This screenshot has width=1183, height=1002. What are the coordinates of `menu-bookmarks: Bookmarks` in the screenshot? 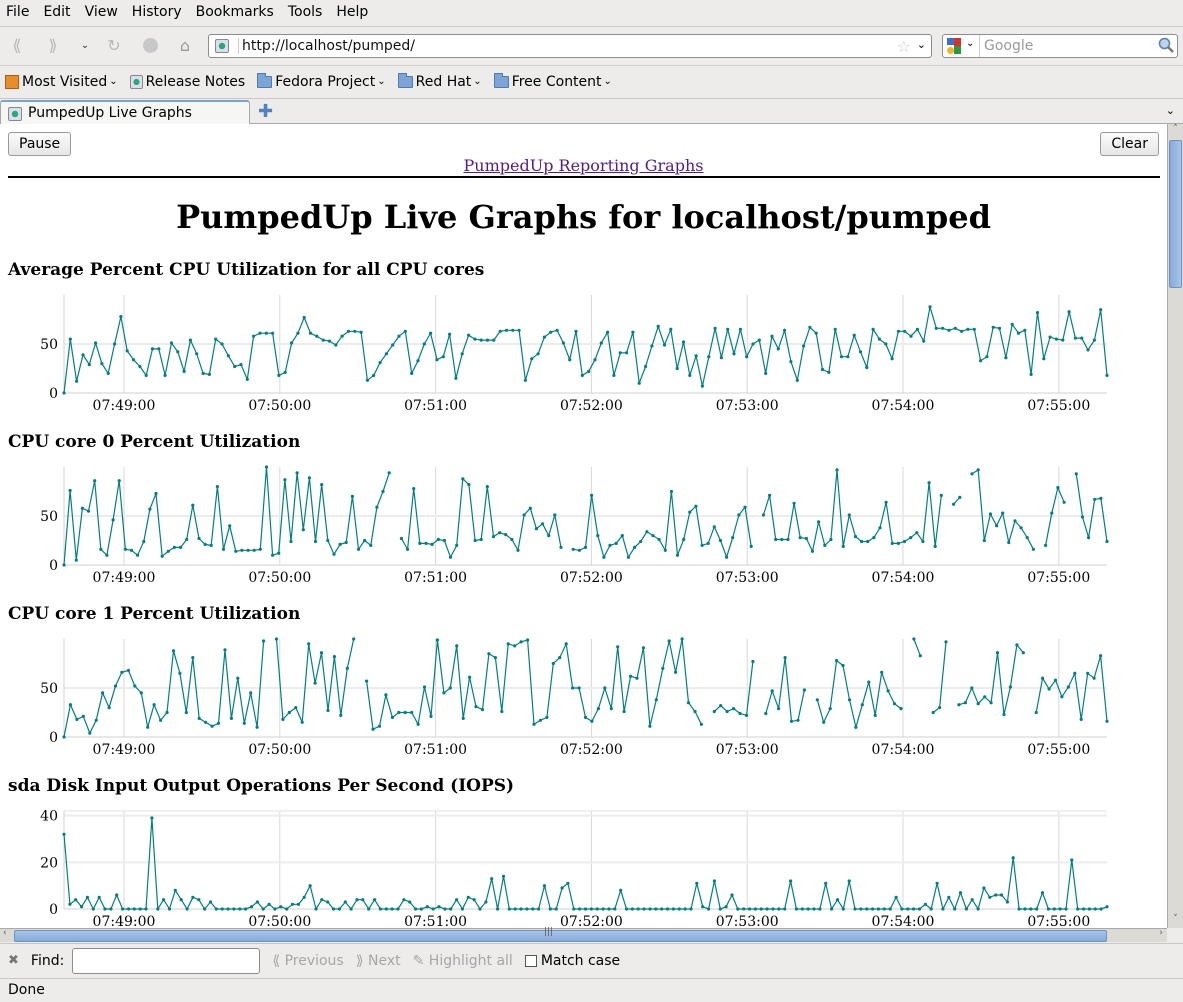 It's located at (235, 12).